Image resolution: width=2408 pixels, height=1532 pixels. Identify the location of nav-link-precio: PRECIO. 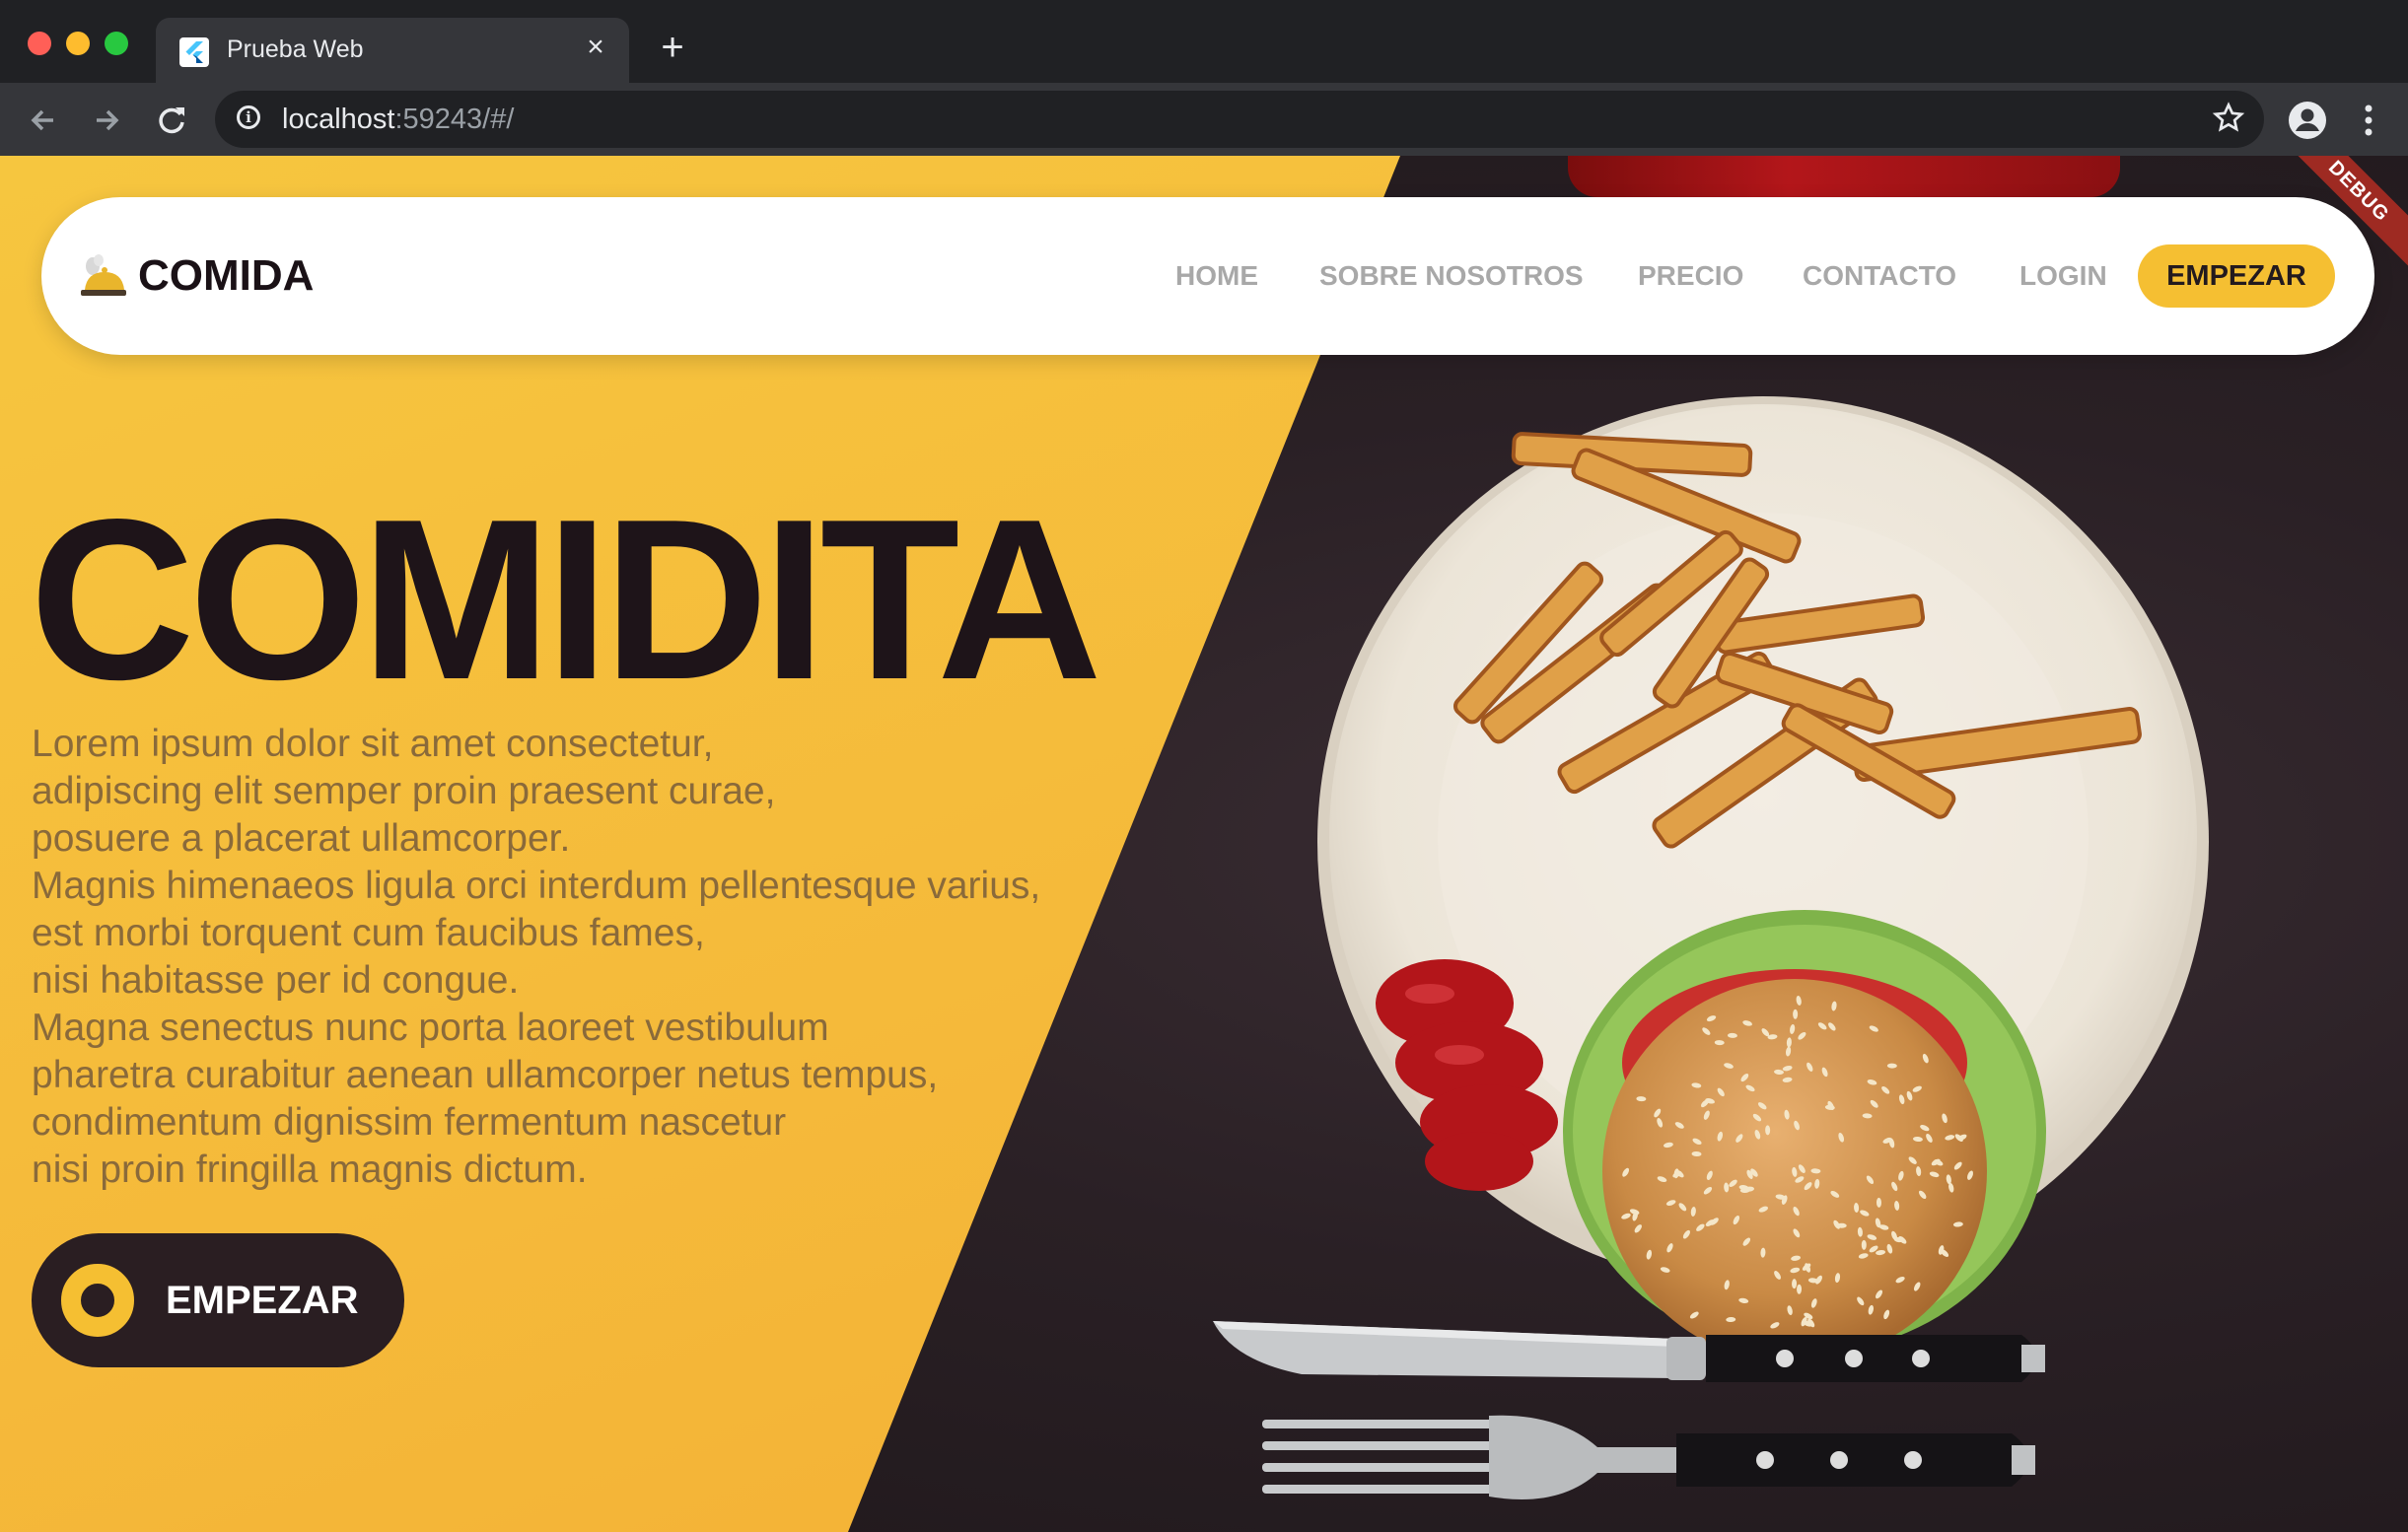
(1690, 276).